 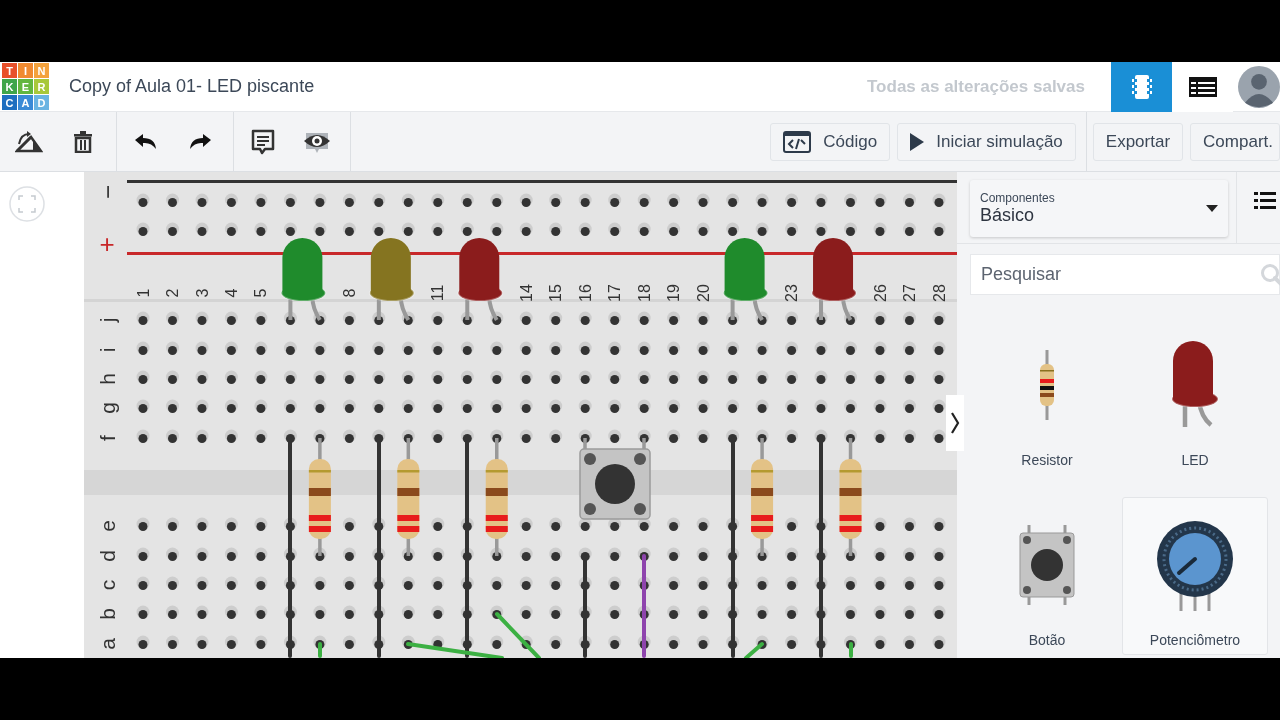 What do you see at coordinates (107, 614) in the screenshot?
I see `row-letter: b` at bounding box center [107, 614].